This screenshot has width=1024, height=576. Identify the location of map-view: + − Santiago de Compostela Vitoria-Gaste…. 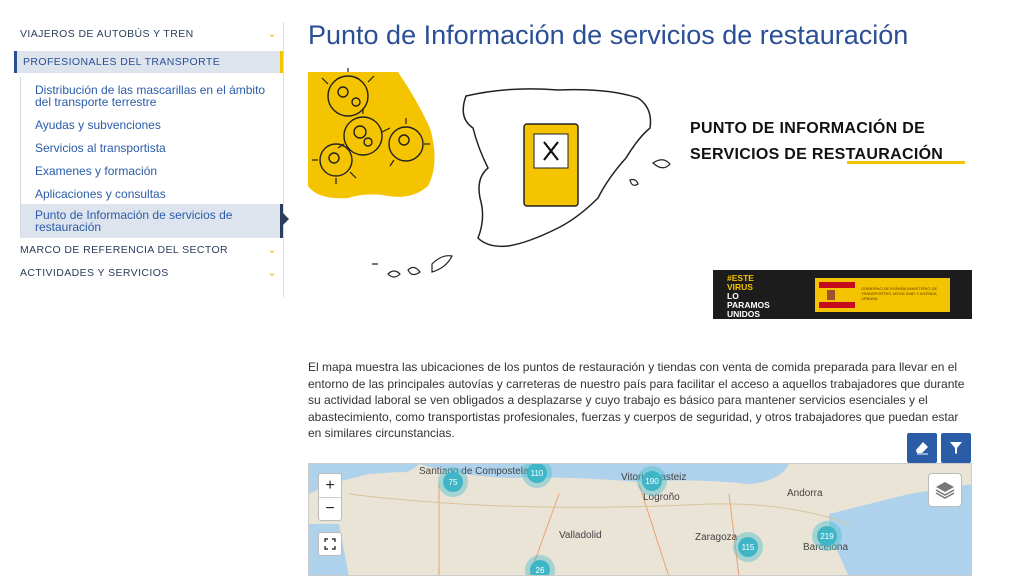
(640, 519).